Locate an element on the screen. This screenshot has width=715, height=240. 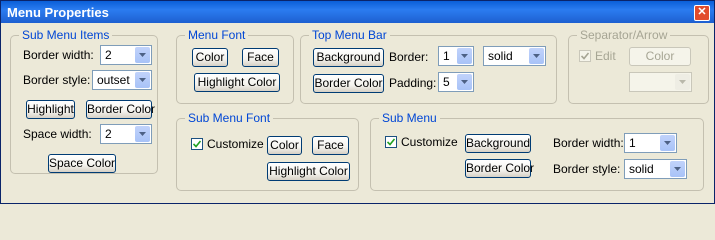
separator-arrow-group: Separator/Arrow Edit Color is located at coordinates (638, 66).